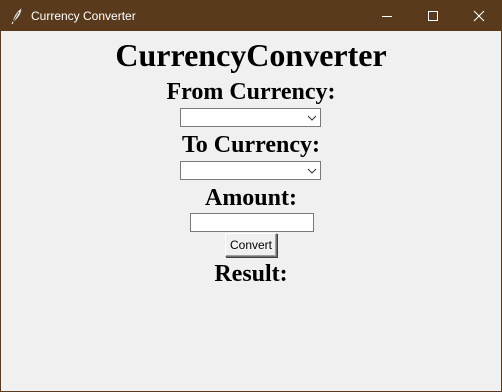 The width and height of the screenshot is (502, 392). I want to click on minimize-icon, so click(387, 16).